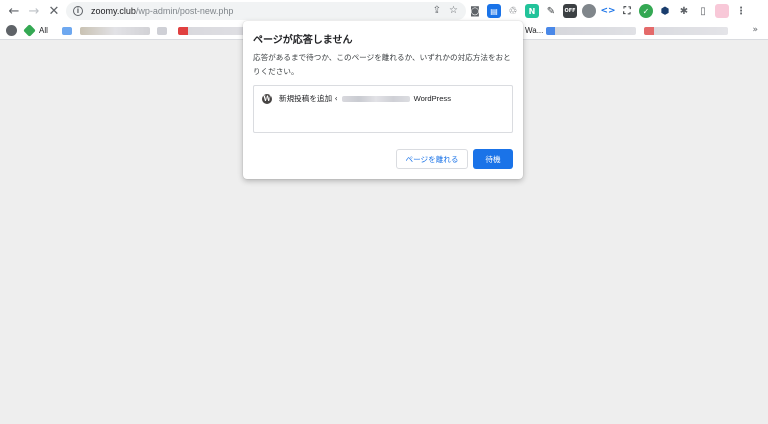  Describe the element at coordinates (267, 98) in the screenshot. I see `wordpress-icon: W` at that location.